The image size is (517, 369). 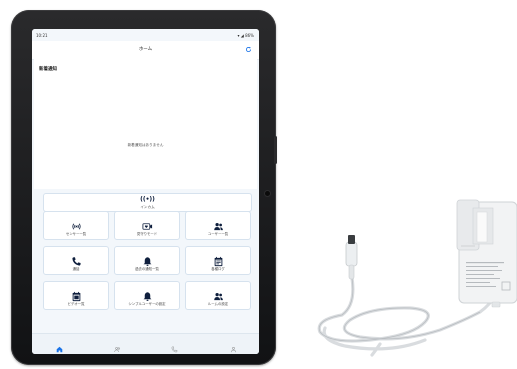 I want to click on tile-sensor-list: センサー一覧, so click(x=76, y=225).